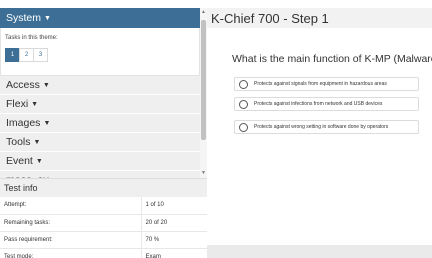 The height and width of the screenshot is (258, 432). Describe the element at coordinates (23, 85) in the screenshot. I see `menu-item-label: Access` at that location.